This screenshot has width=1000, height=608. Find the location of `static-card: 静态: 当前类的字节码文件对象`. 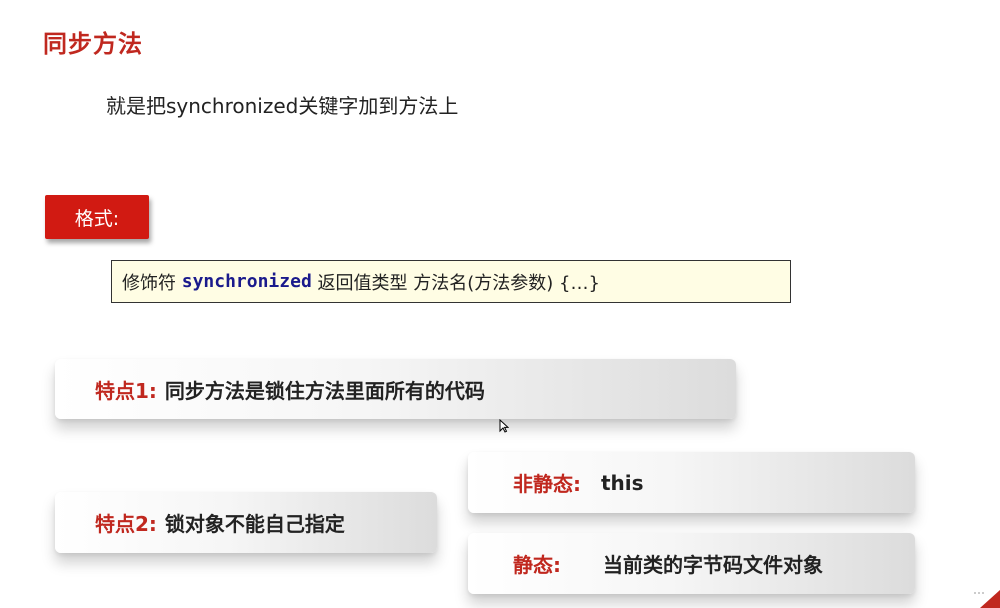

static-card: 静态: 当前类的字节码文件对象 is located at coordinates (691, 563).